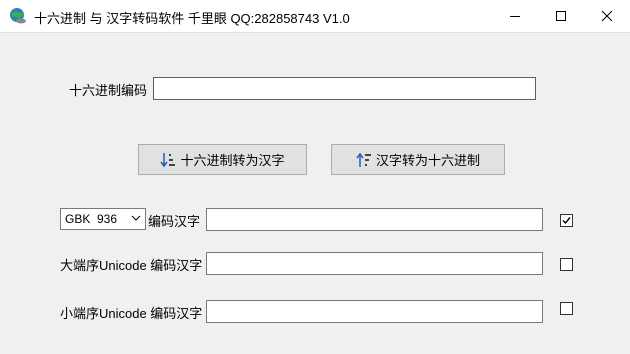  Describe the element at coordinates (363, 159) in the screenshot. I see `sort-up-icon` at that location.